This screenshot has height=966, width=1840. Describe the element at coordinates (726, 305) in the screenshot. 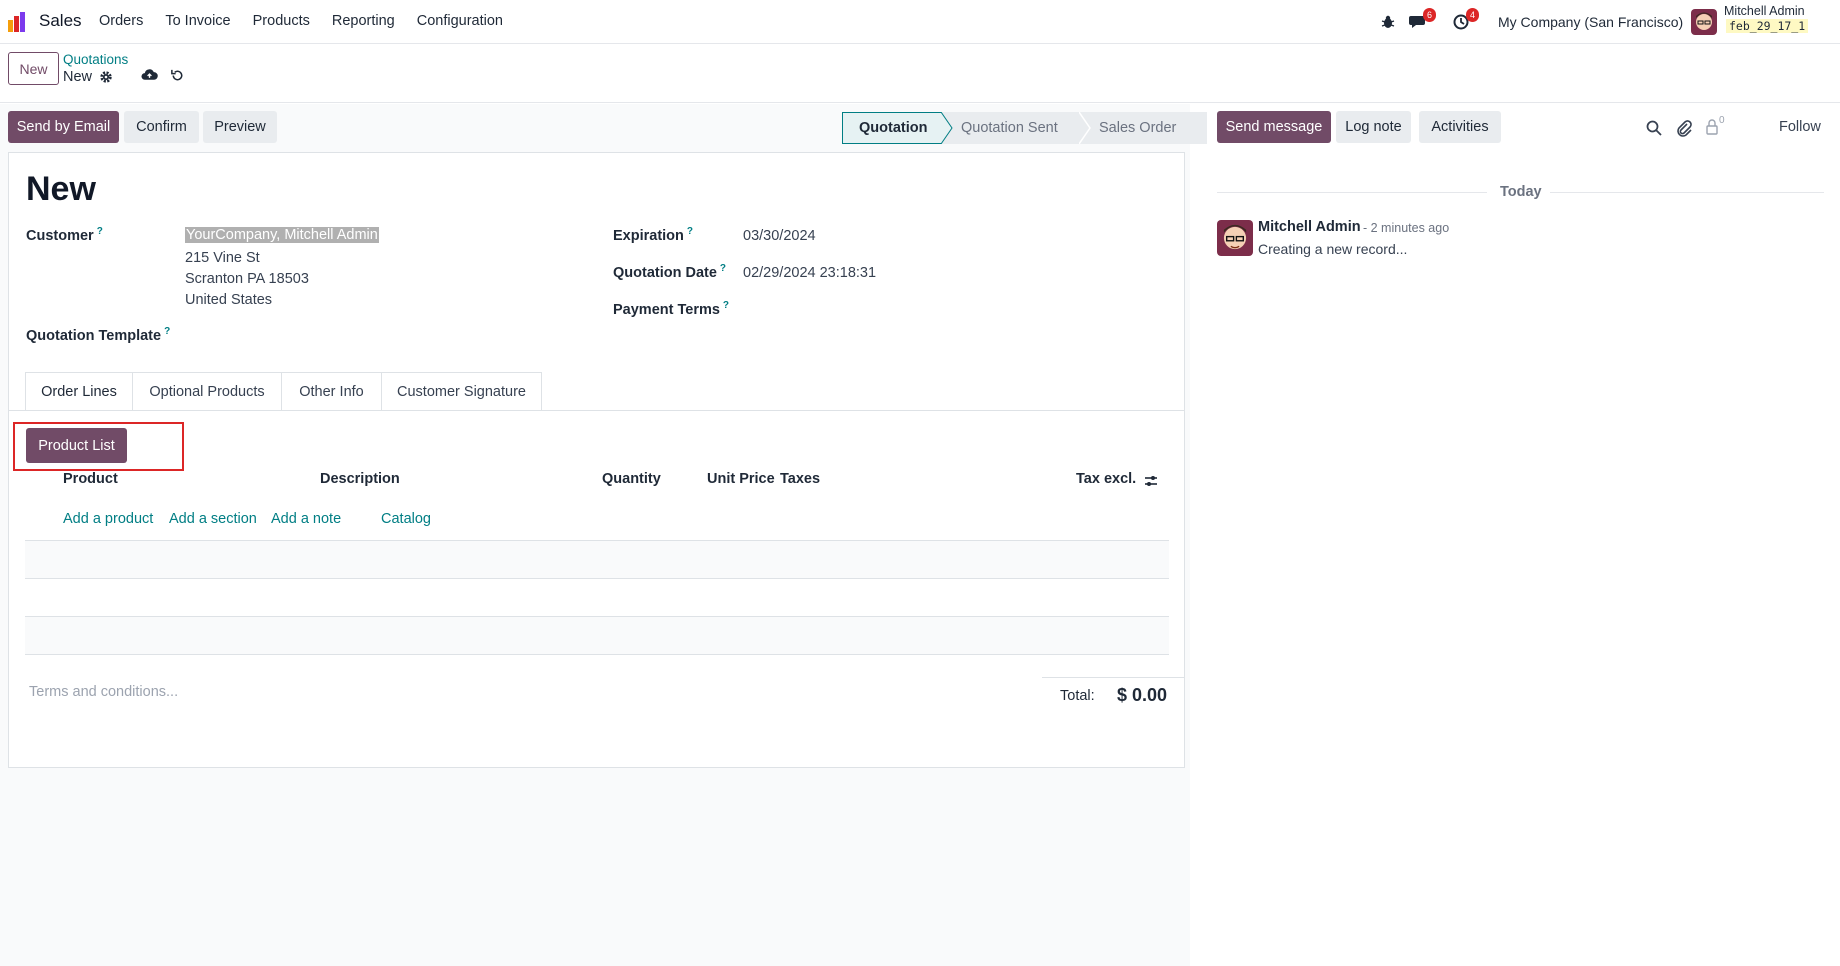

I see `payment-terms-help-icon: ?` at that location.